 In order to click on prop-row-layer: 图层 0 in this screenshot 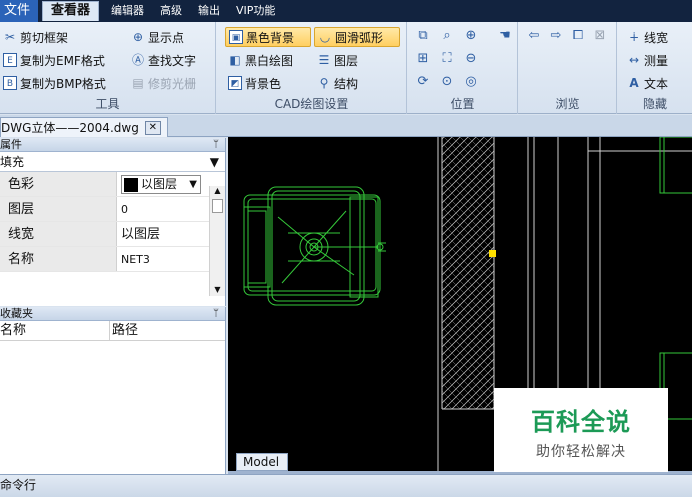, I will do `click(112, 209)`.